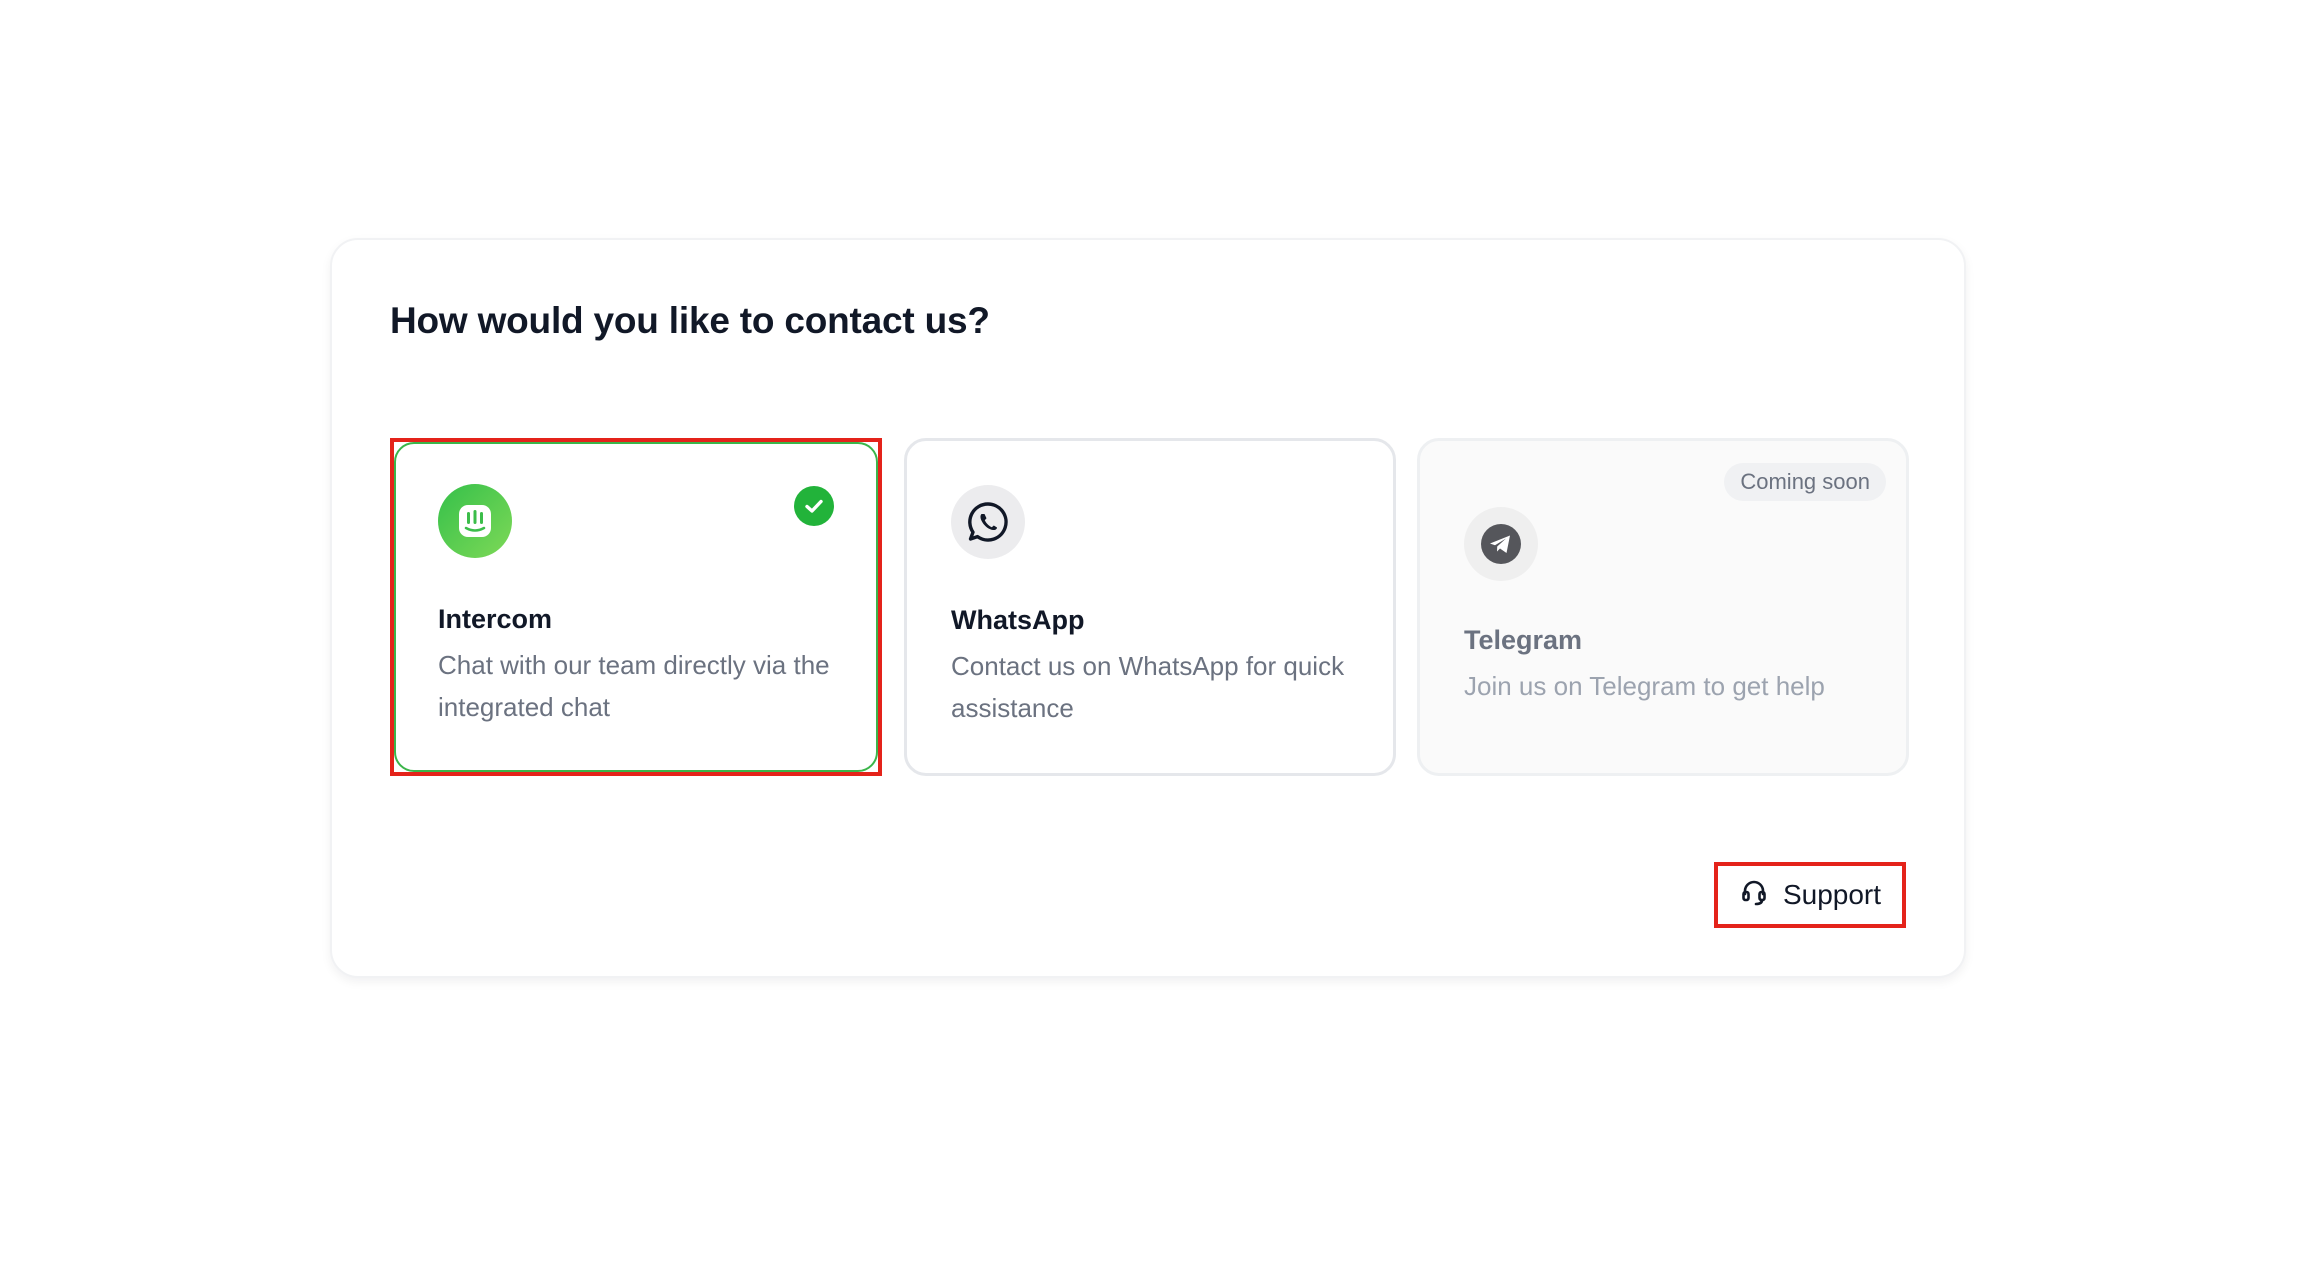  Describe the element at coordinates (988, 522) in the screenshot. I see `whatsapp-icon` at that location.